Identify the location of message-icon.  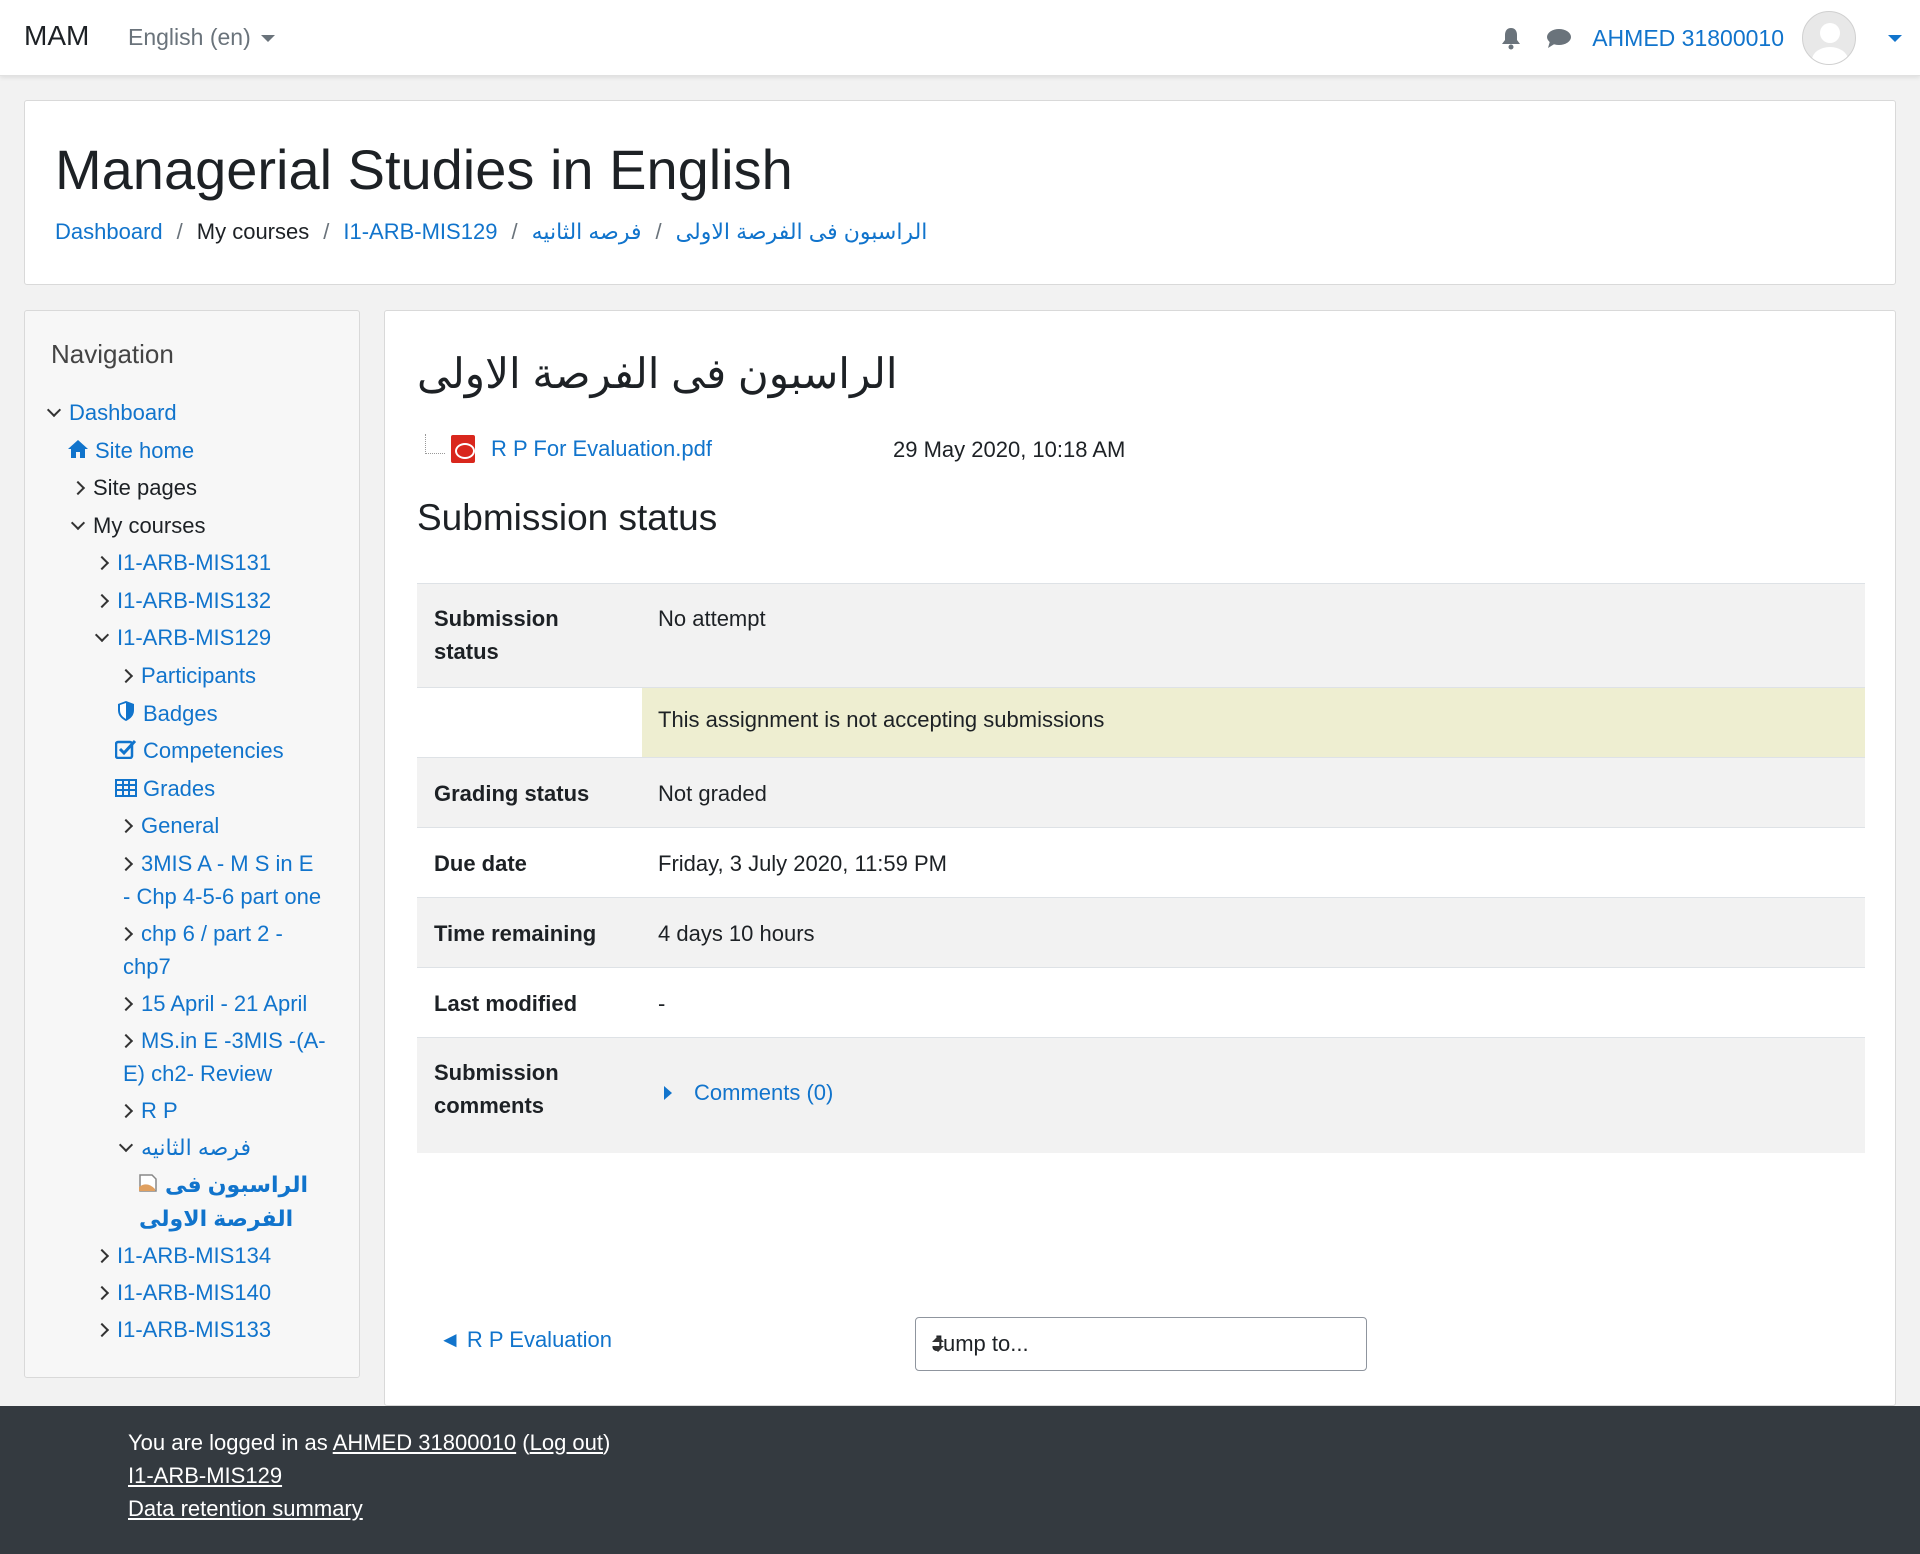
(1559, 38).